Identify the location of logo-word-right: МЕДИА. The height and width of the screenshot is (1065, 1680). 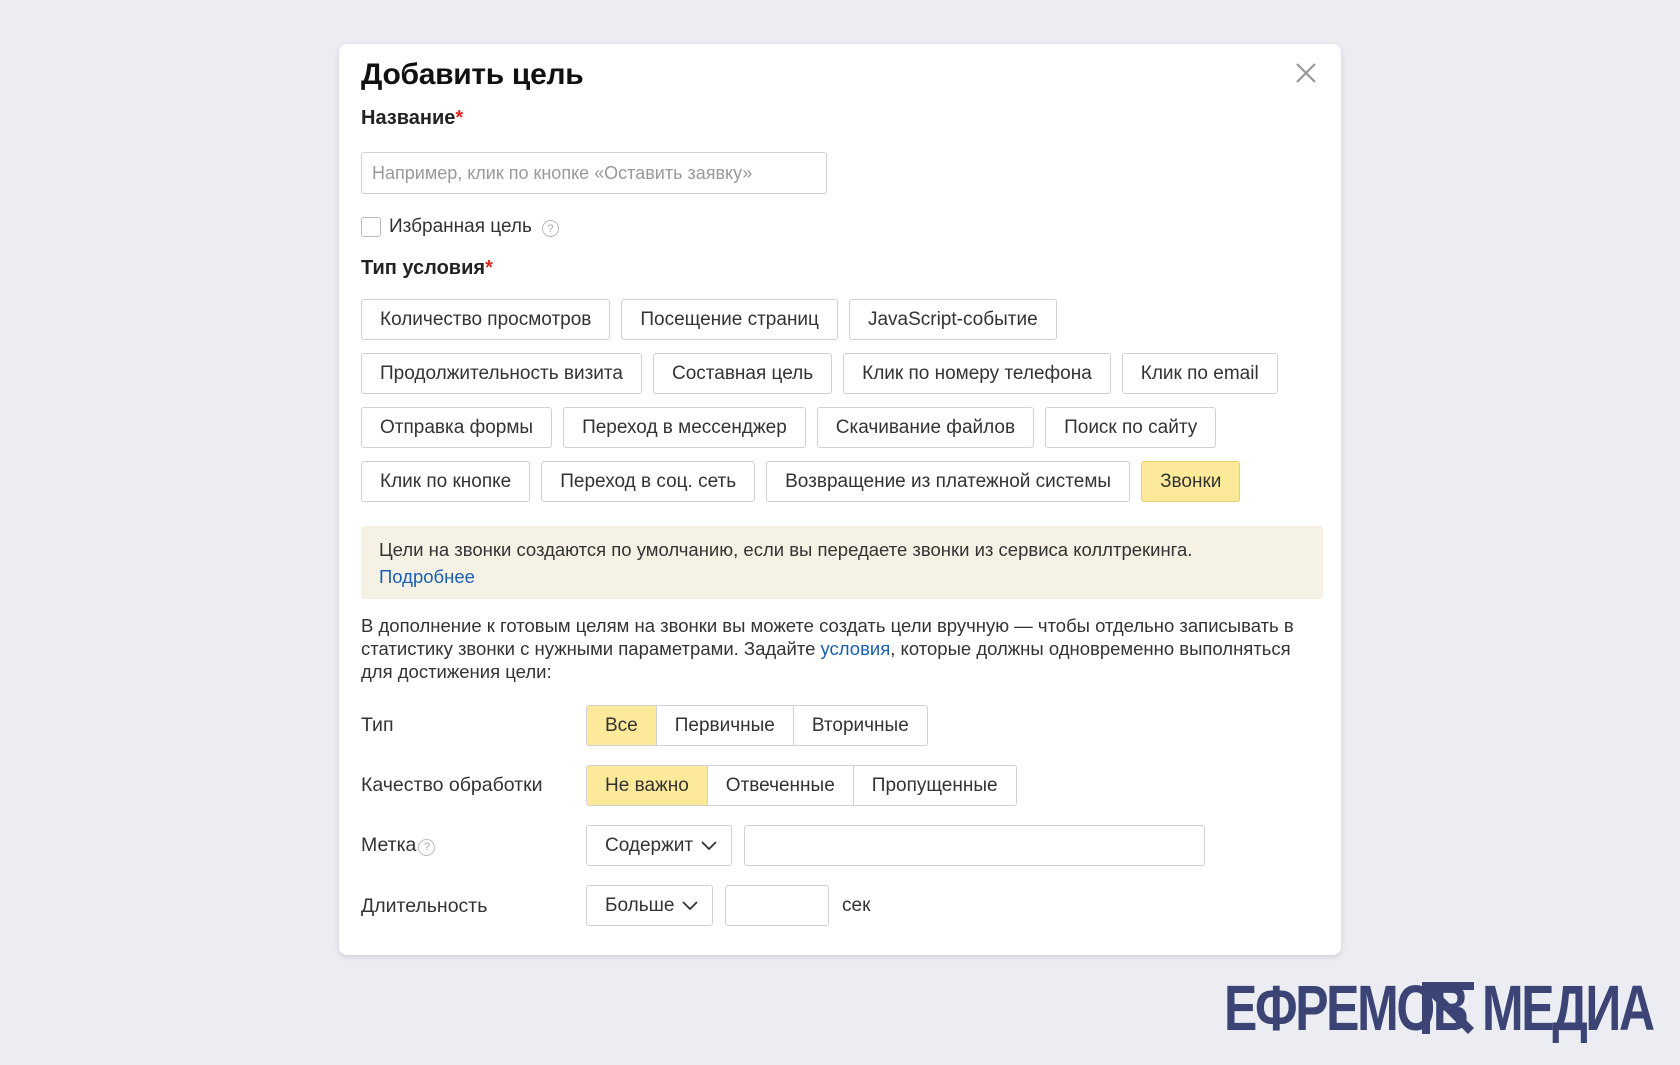
(1568, 1008).